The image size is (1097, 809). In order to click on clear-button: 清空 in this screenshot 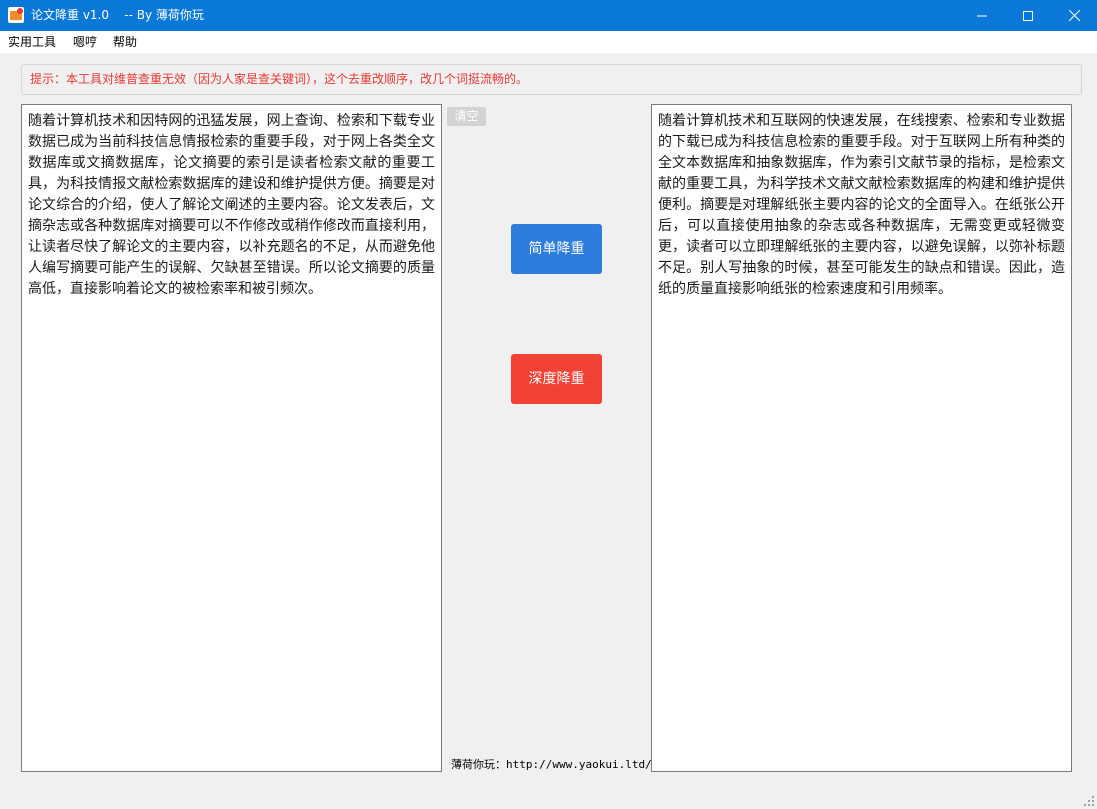, I will do `click(466, 116)`.